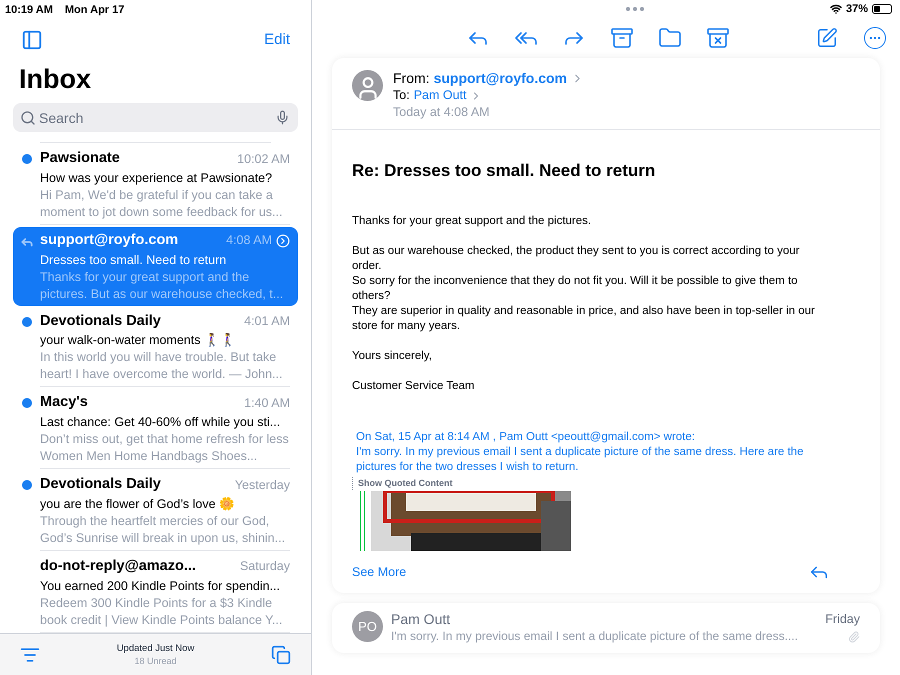 The image size is (900, 675). What do you see at coordinates (262, 485) in the screenshot?
I see `time: Yesterday` at bounding box center [262, 485].